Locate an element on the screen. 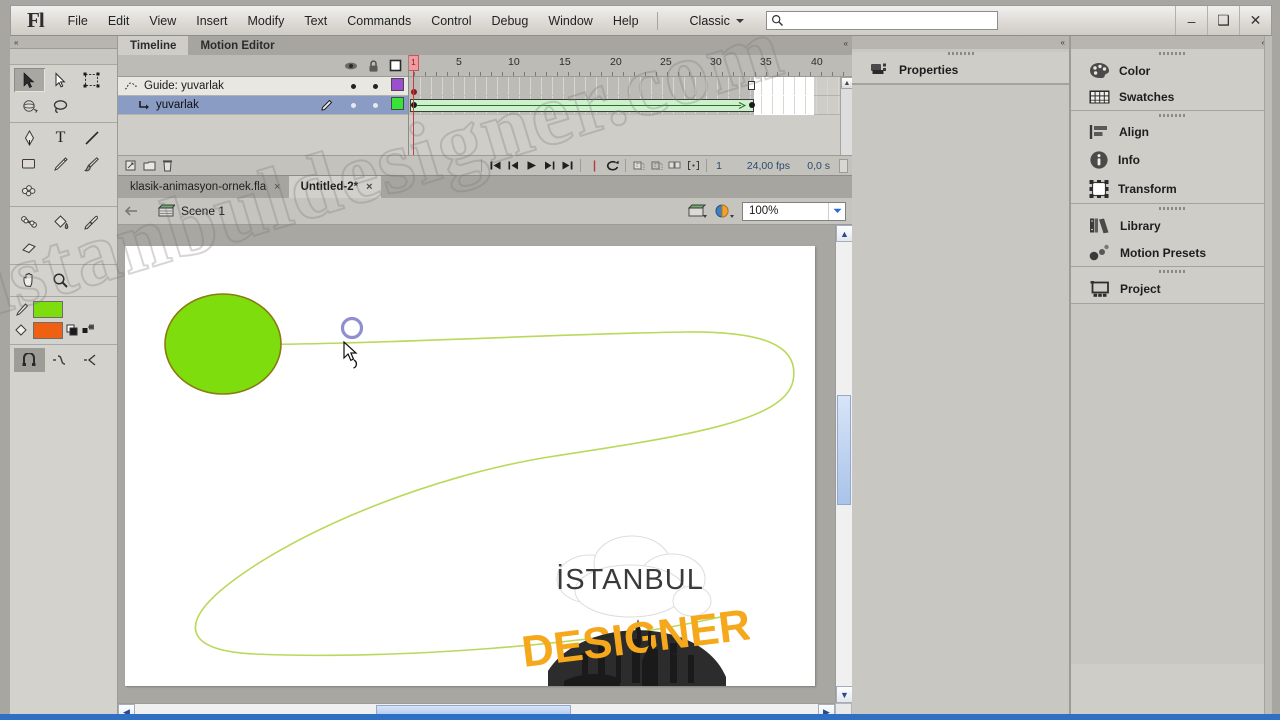 Image resolution: width=1280 pixels, height=720 pixels. properties-collapse-button: « is located at coordinates (1063, 42).